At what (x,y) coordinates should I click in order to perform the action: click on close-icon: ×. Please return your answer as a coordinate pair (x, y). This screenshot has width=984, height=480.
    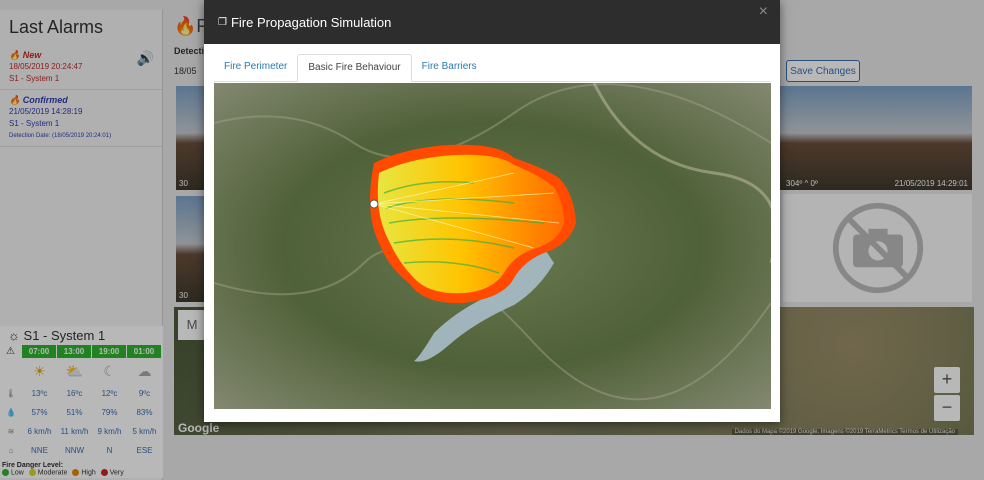
    Looking at the image, I should click on (763, 12).